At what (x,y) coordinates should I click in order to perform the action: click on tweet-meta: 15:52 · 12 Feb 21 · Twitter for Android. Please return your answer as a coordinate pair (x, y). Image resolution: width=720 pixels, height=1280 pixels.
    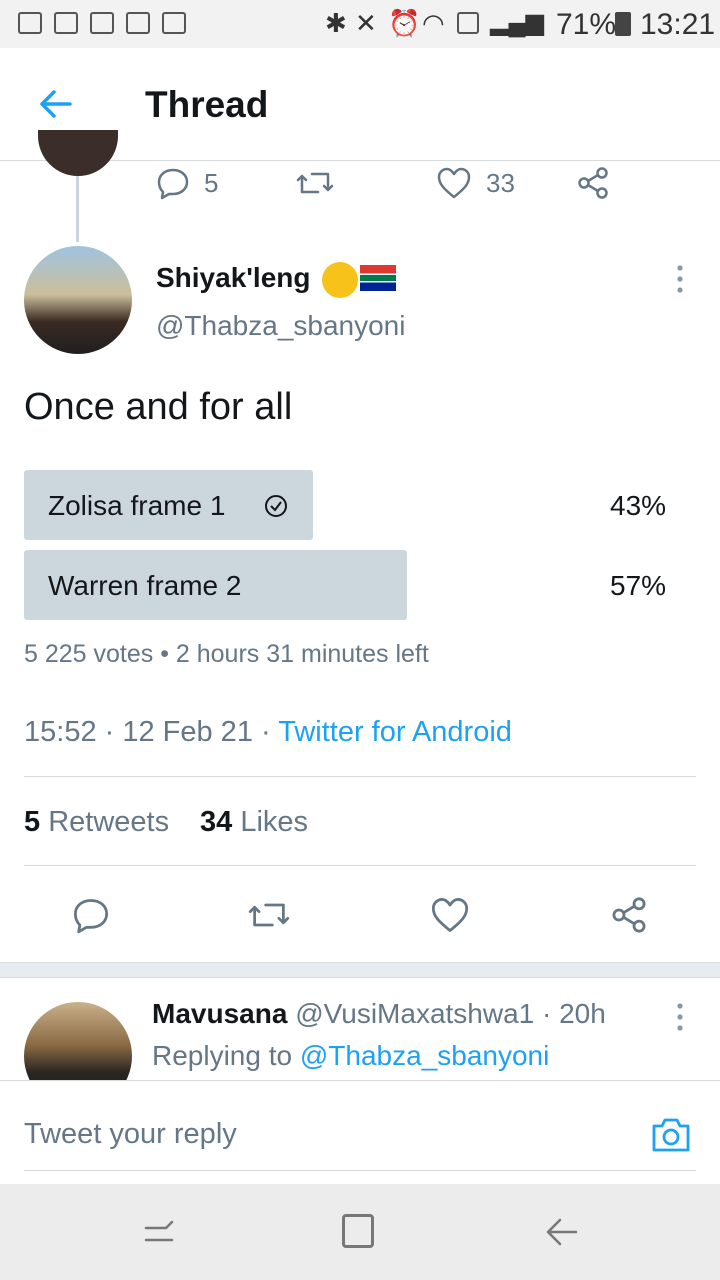
    Looking at the image, I should click on (268, 732).